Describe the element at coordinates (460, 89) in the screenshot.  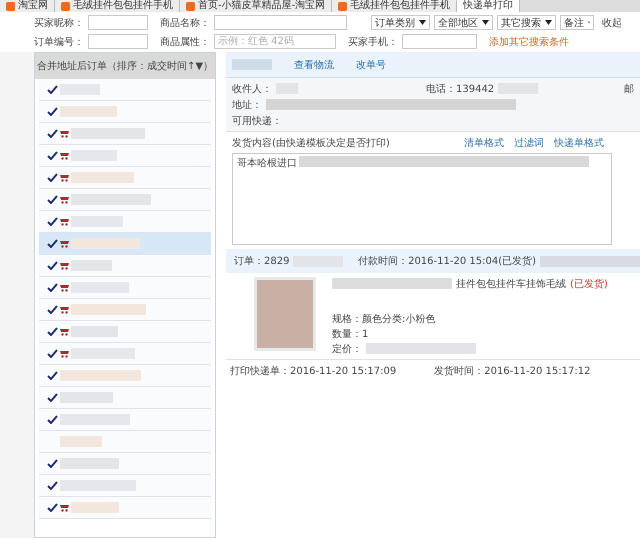
I see `phone-text: 电话：139442` at that location.